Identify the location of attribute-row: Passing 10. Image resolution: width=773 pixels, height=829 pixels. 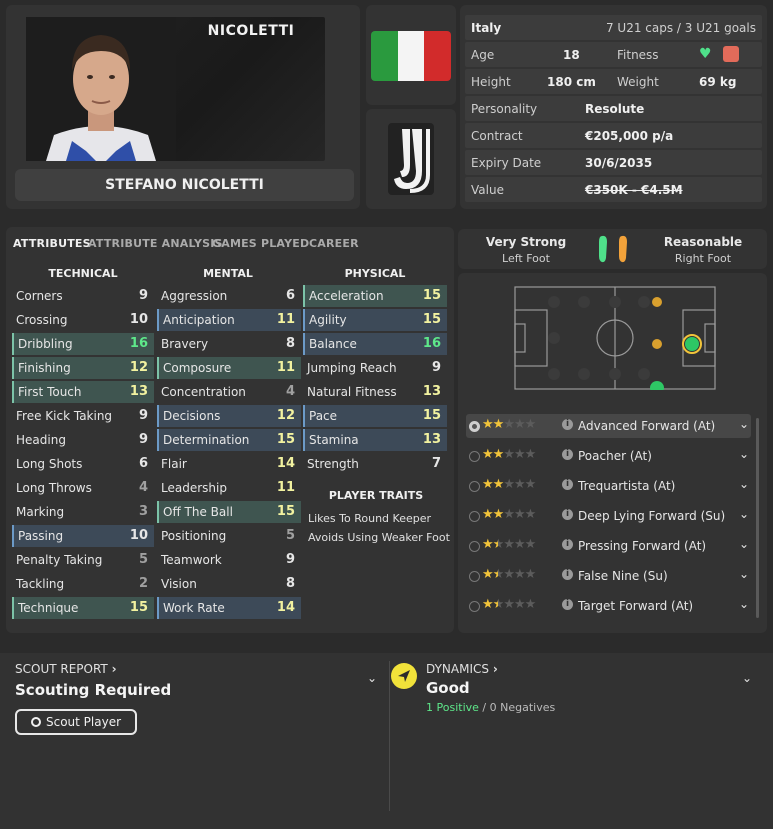
(83, 536).